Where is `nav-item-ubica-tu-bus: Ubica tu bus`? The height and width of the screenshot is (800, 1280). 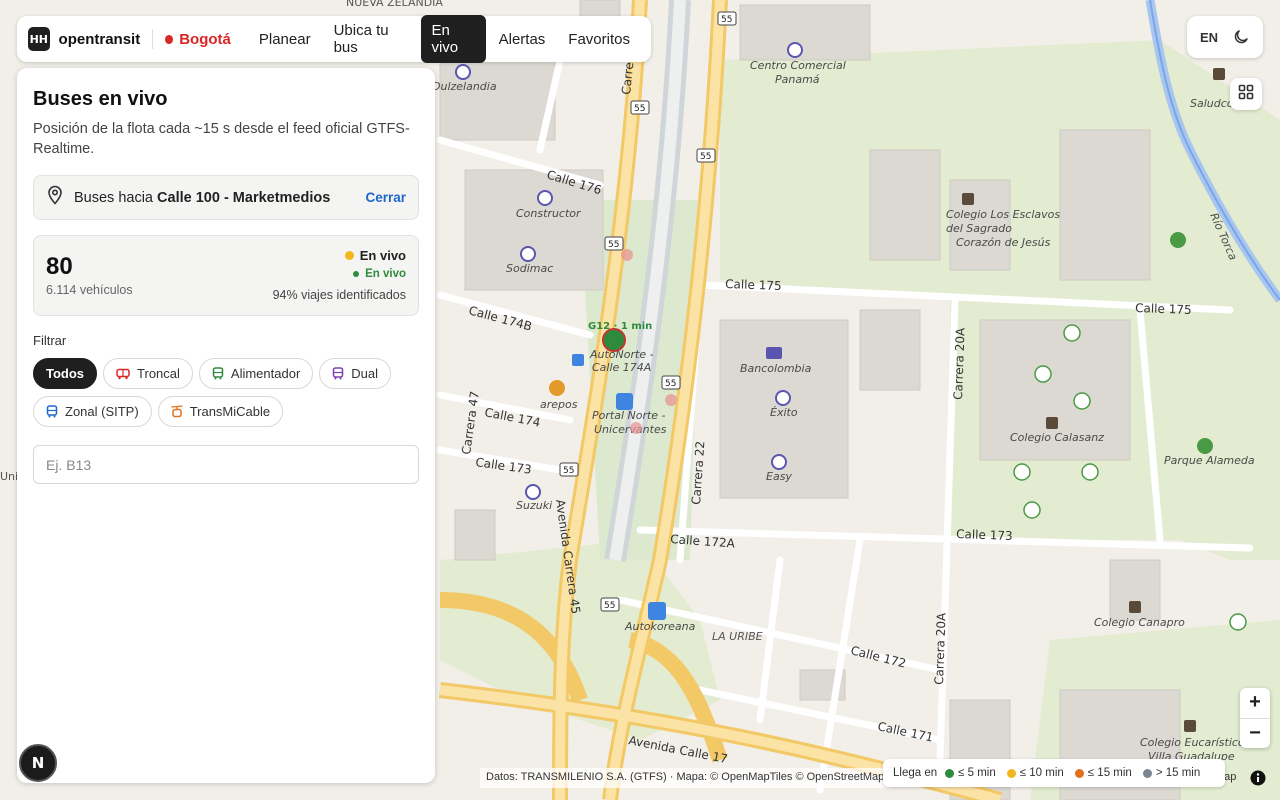 nav-item-ubica-tu-bus: Ubica tu bus is located at coordinates (371, 39).